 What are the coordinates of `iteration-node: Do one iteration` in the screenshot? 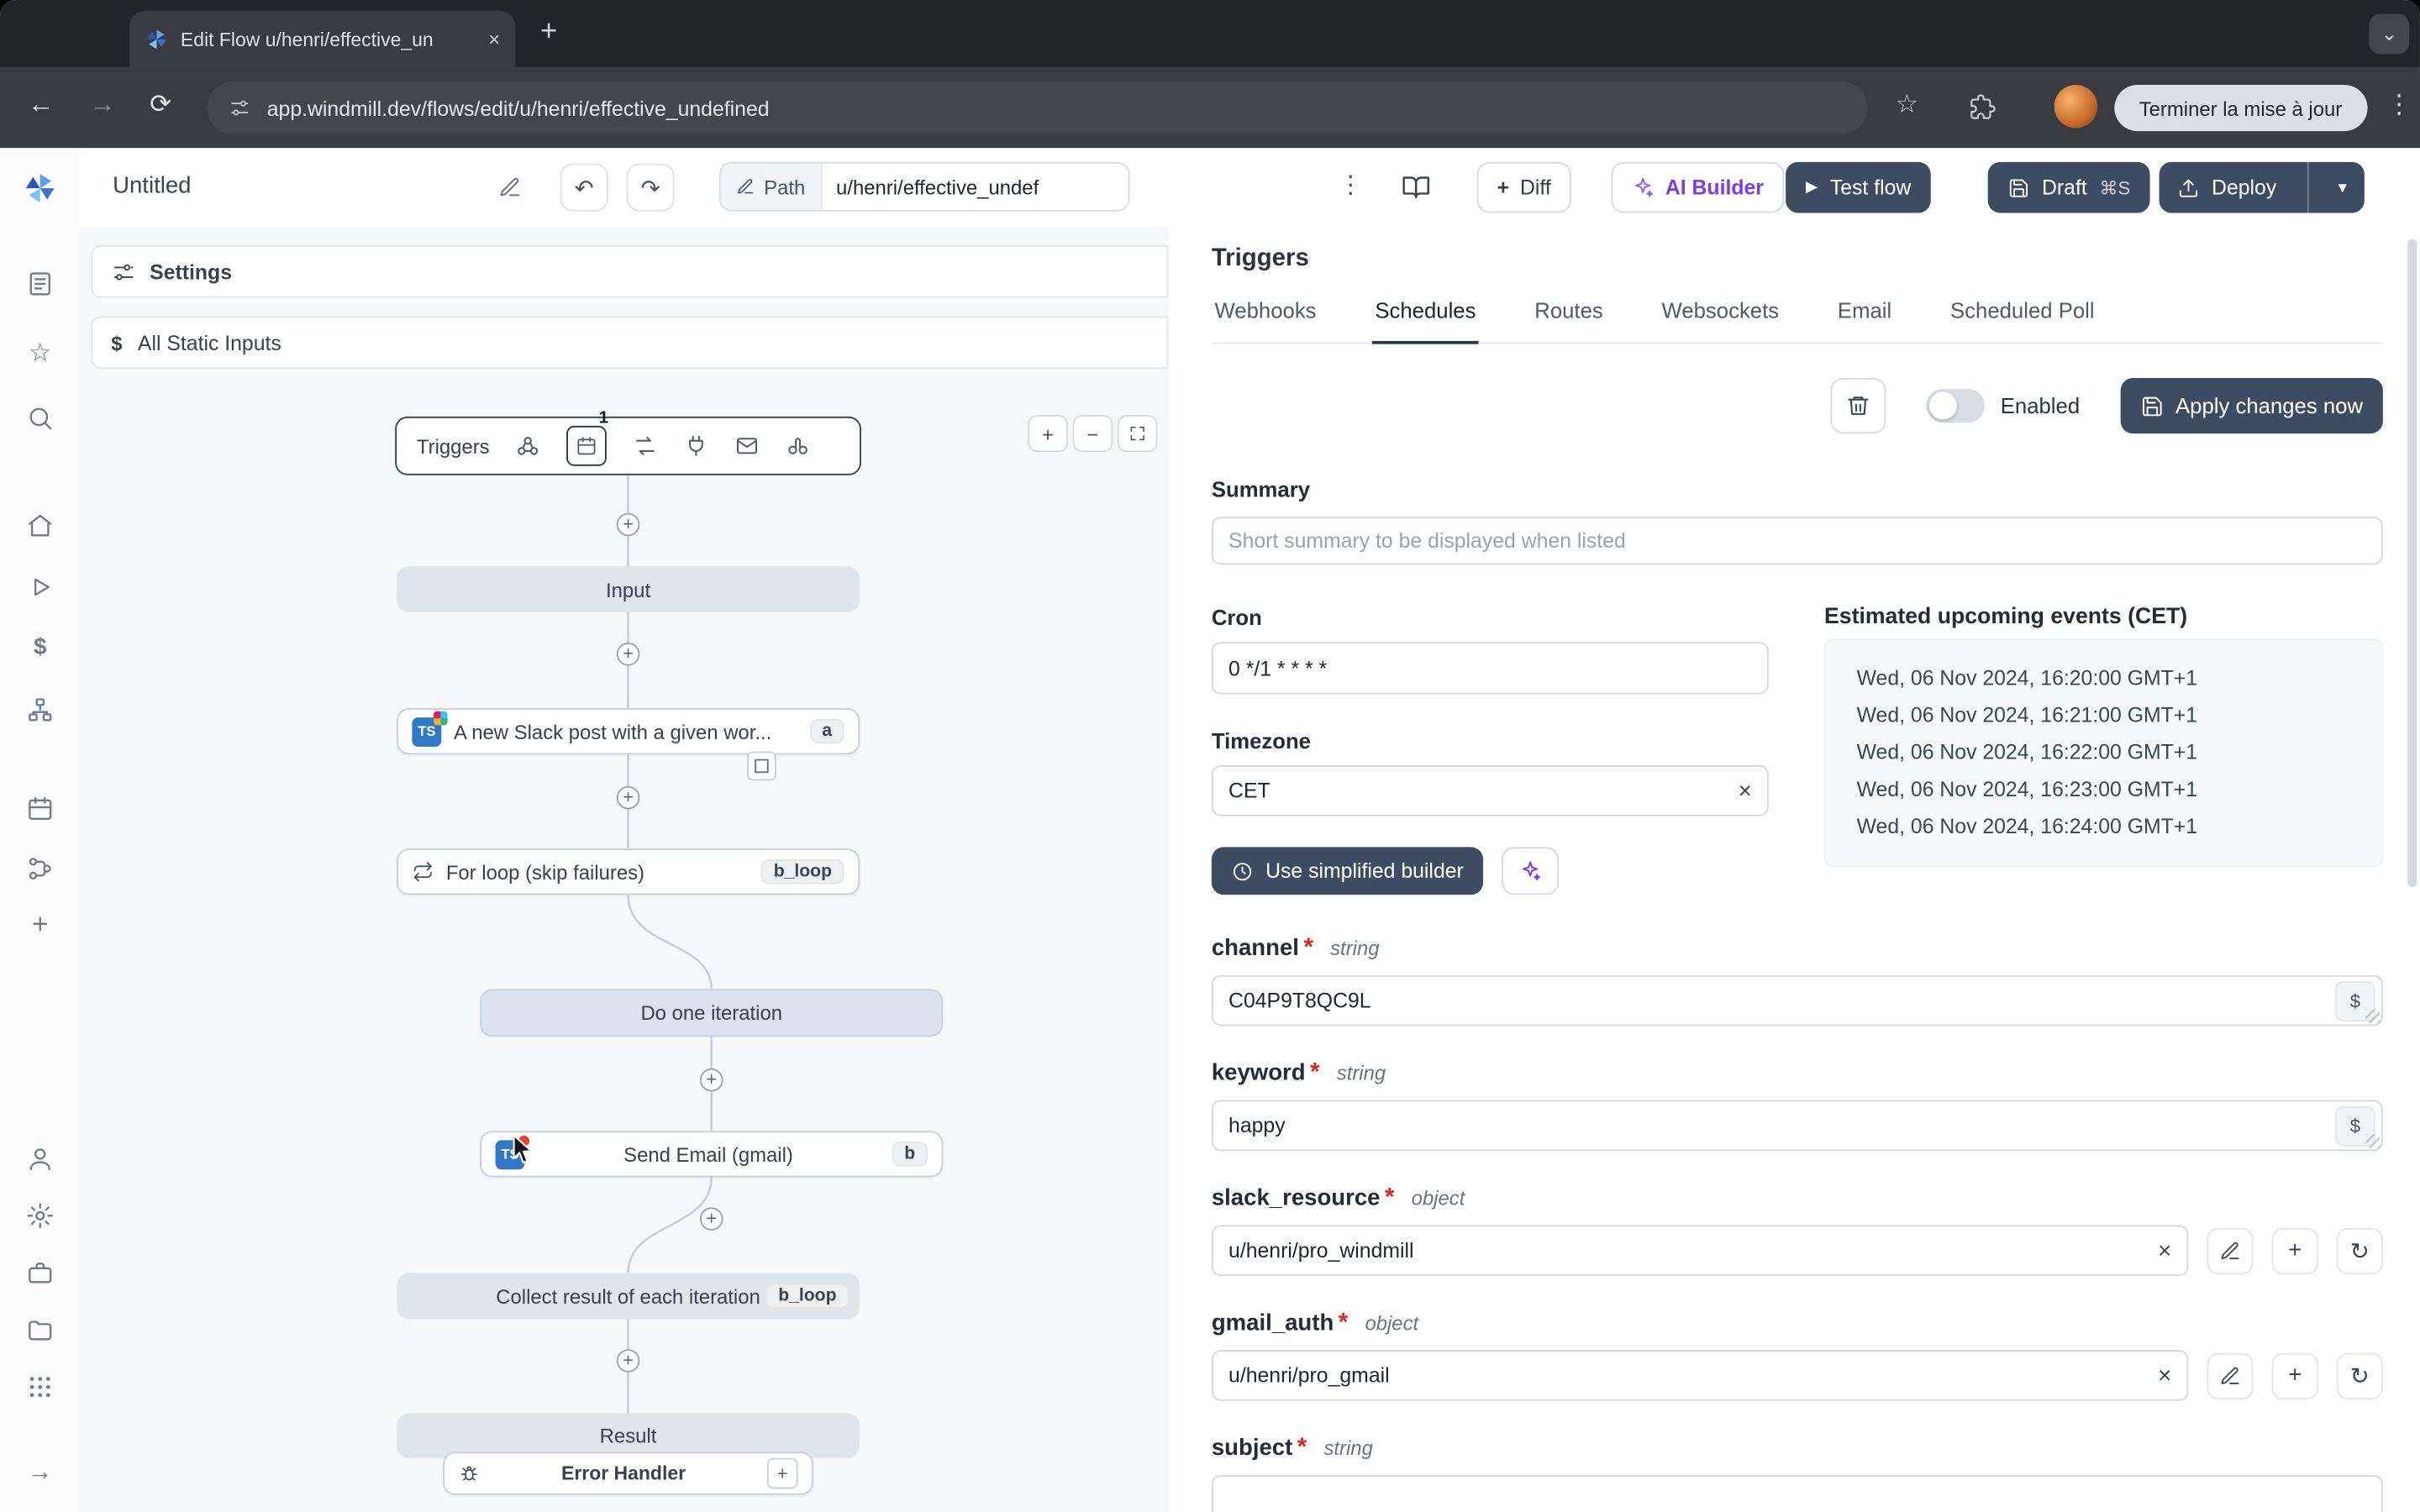 It's located at (712, 1013).